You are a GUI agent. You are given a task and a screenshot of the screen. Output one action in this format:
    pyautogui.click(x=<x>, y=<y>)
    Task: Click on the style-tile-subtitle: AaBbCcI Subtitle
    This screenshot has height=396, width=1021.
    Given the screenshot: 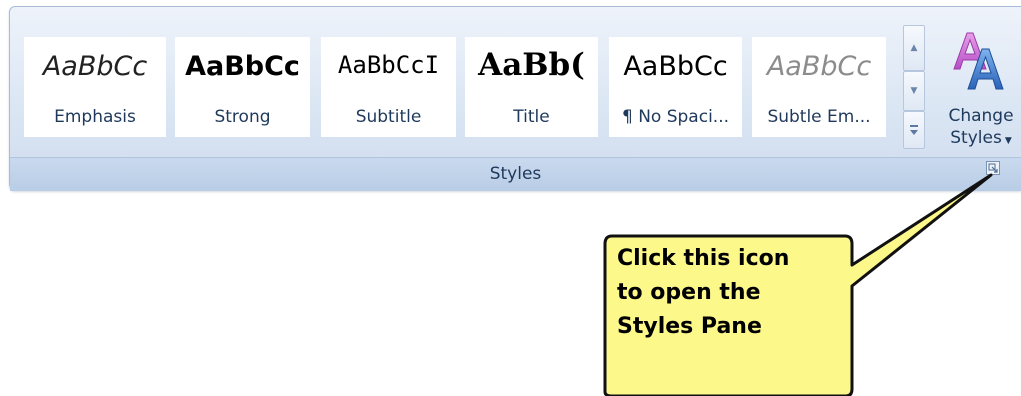 What is the action you would take?
    pyautogui.click(x=388, y=87)
    